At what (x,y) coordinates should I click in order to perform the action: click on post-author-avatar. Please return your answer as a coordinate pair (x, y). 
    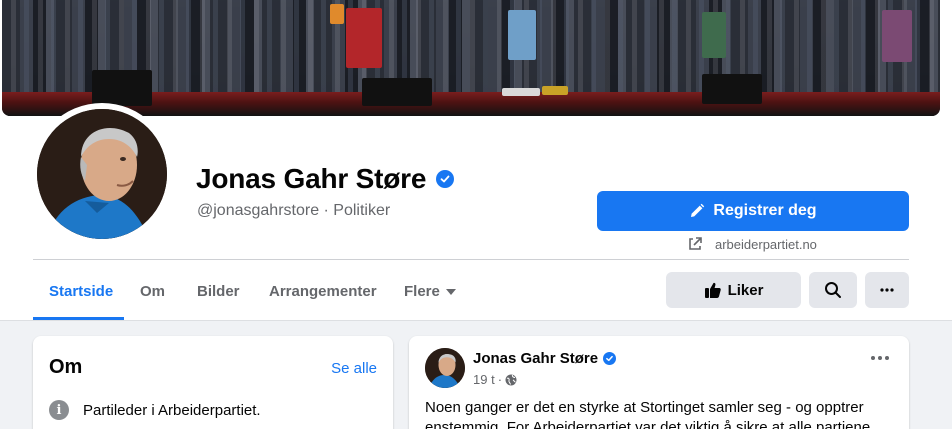
    Looking at the image, I should click on (445, 368).